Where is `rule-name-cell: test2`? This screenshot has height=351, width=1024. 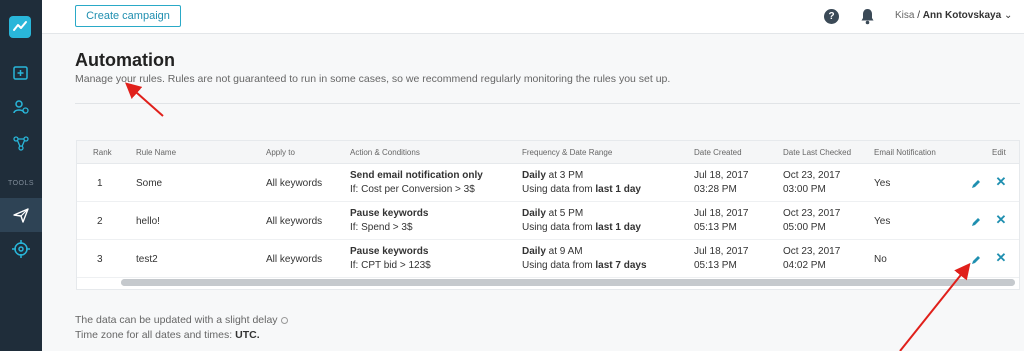
rule-name-cell: test2 is located at coordinates (147, 259).